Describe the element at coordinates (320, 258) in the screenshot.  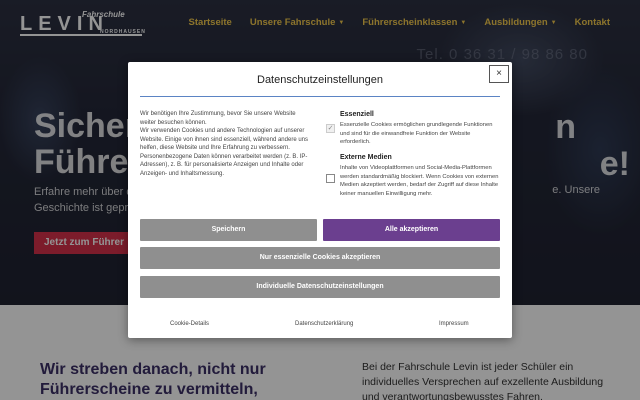
I see `accept-essential-button: Nur essenzielle Cookies akzeptieren` at that location.